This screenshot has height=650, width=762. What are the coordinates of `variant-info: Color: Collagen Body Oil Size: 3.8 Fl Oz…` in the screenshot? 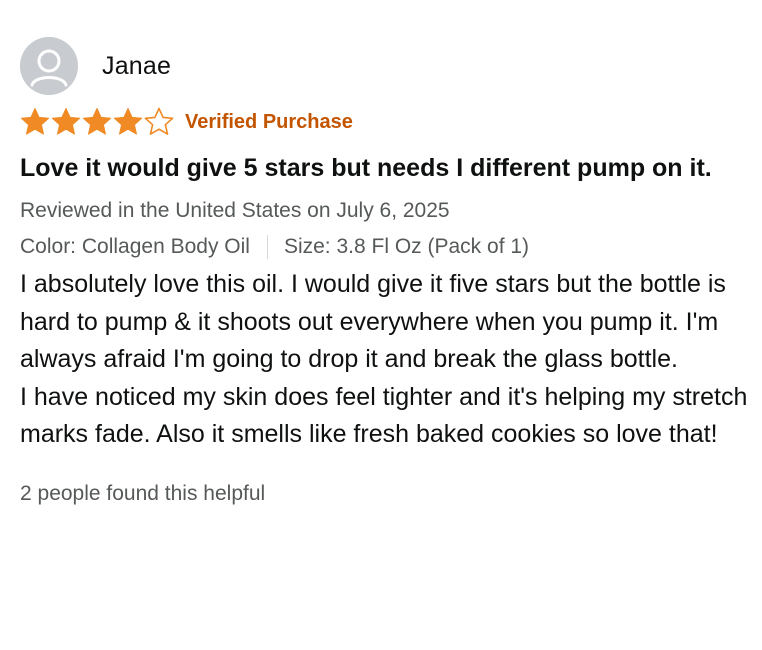 It's located at (387, 247).